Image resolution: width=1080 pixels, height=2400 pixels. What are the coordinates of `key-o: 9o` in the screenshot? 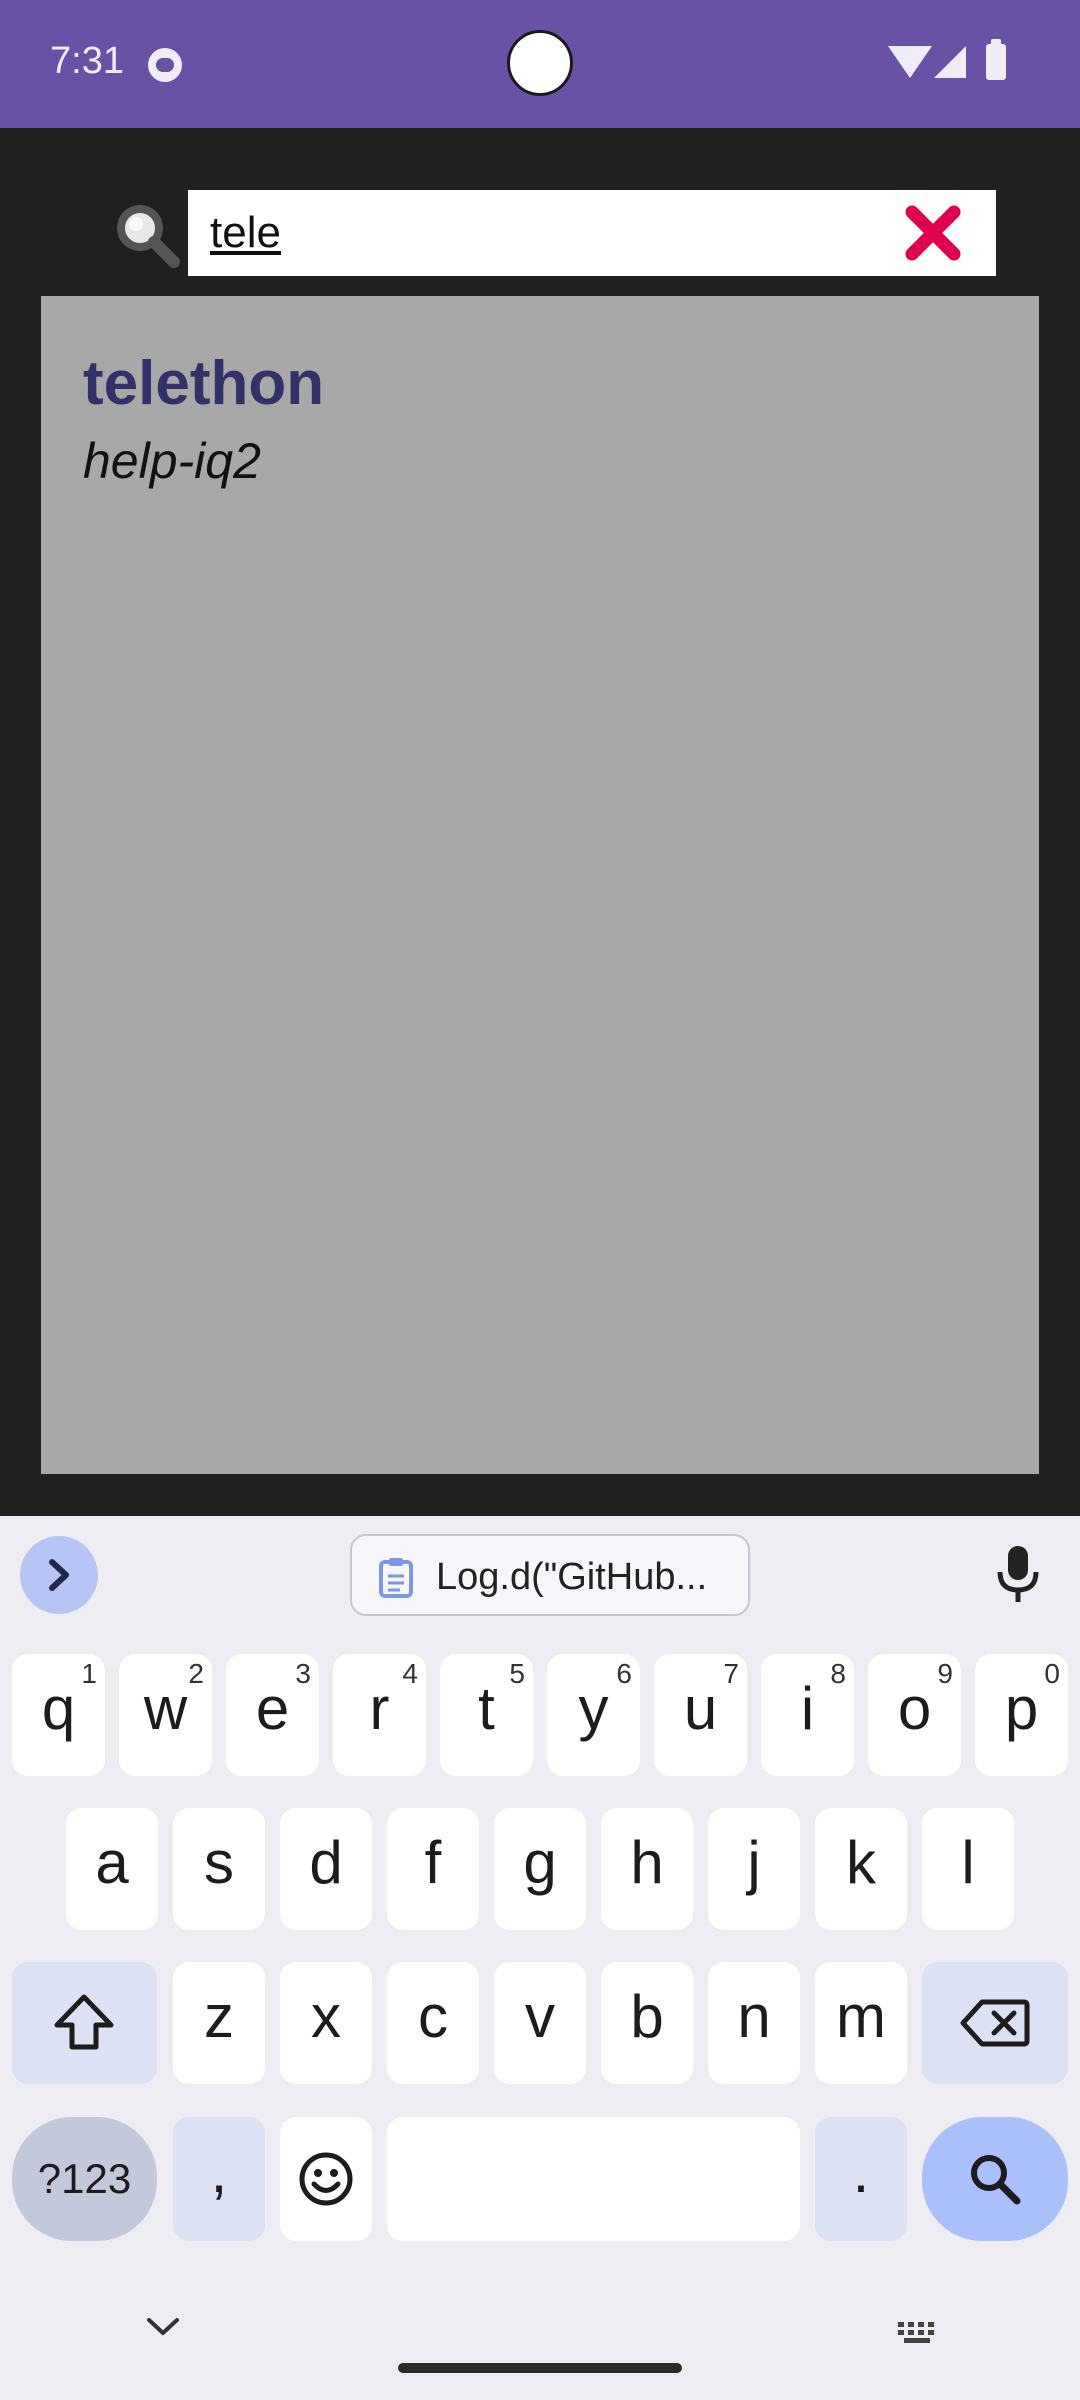 It's located at (914, 1715).